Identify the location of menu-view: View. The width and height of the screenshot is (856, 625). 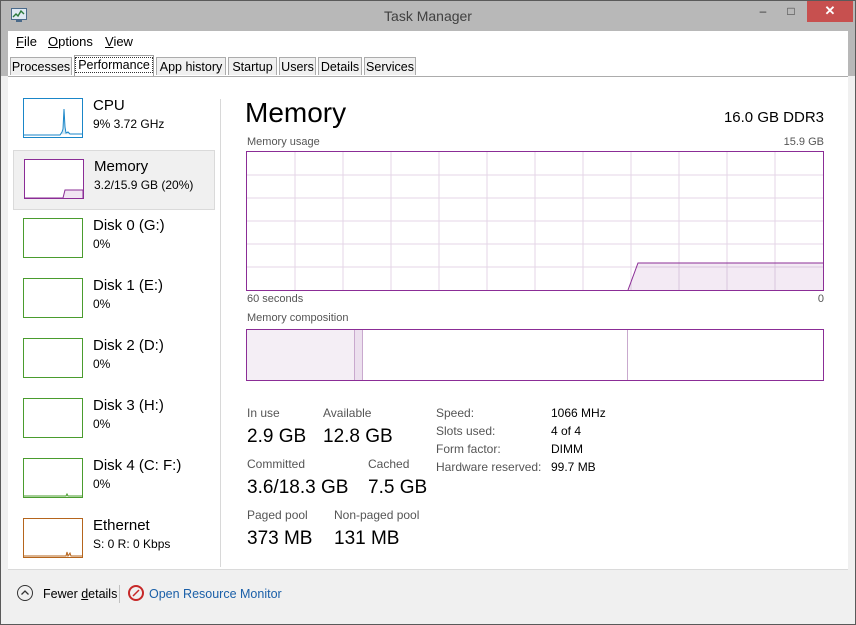
(119, 41).